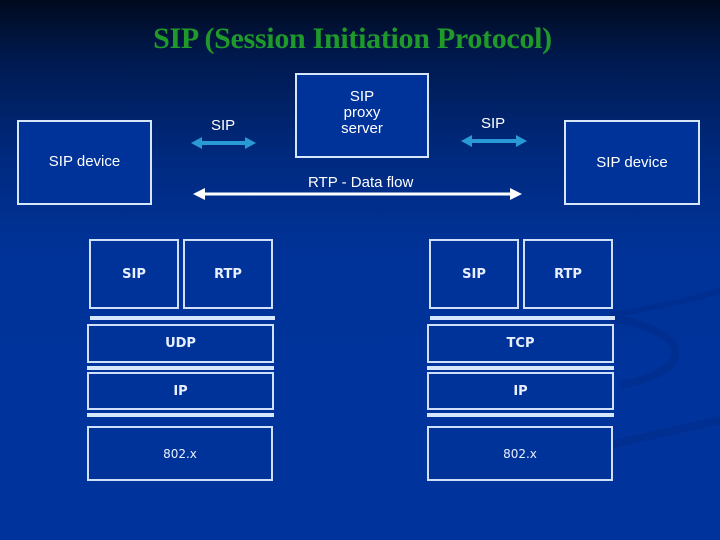 Image resolution: width=720 pixels, height=540 pixels. Describe the element at coordinates (520, 343) in the screenshot. I see `right-tcp-layer: TCP` at that location.